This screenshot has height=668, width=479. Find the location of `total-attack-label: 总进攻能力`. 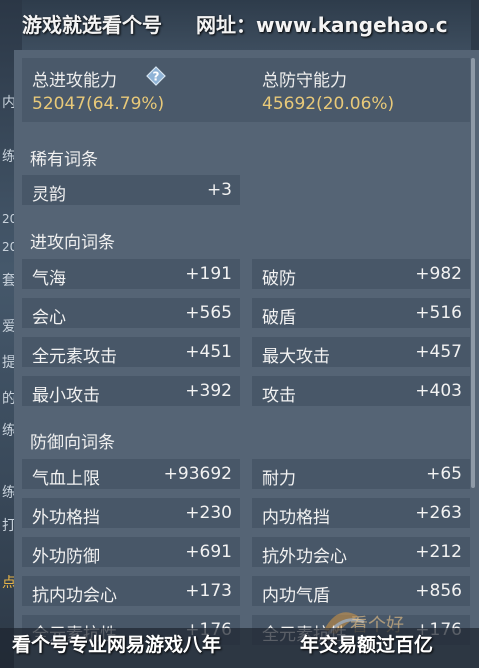

total-attack-label: 总进攻能力 is located at coordinates (74, 81).